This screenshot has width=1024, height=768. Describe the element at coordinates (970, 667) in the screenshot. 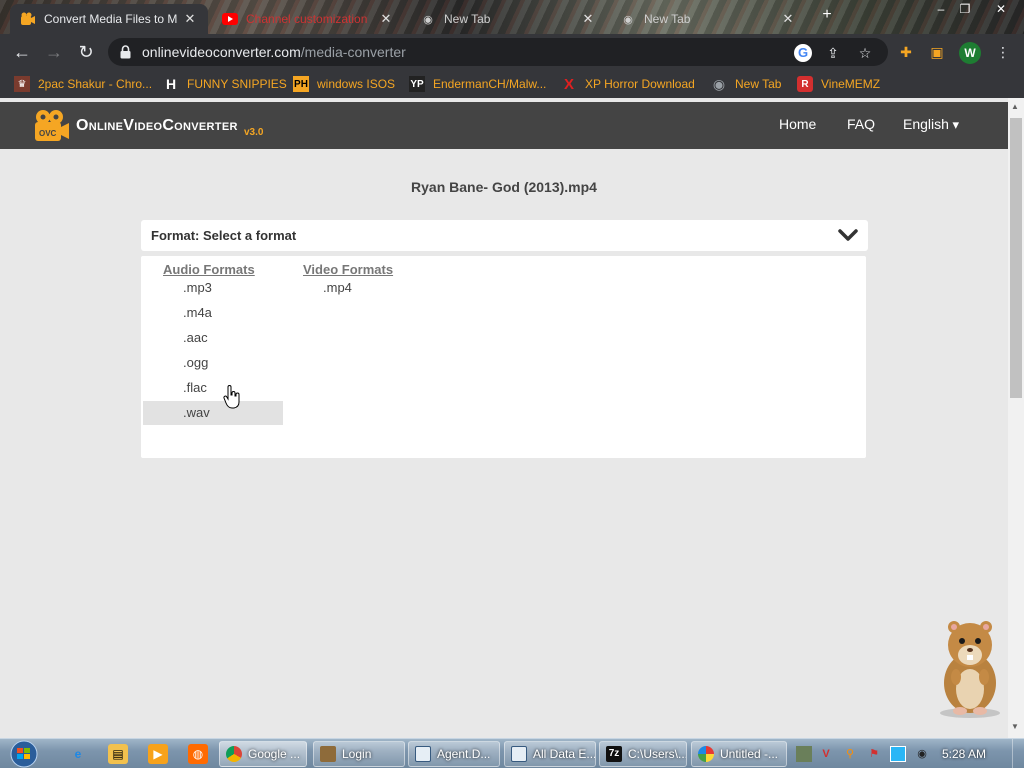

I see `hamster-desktop-pet-icon` at that location.